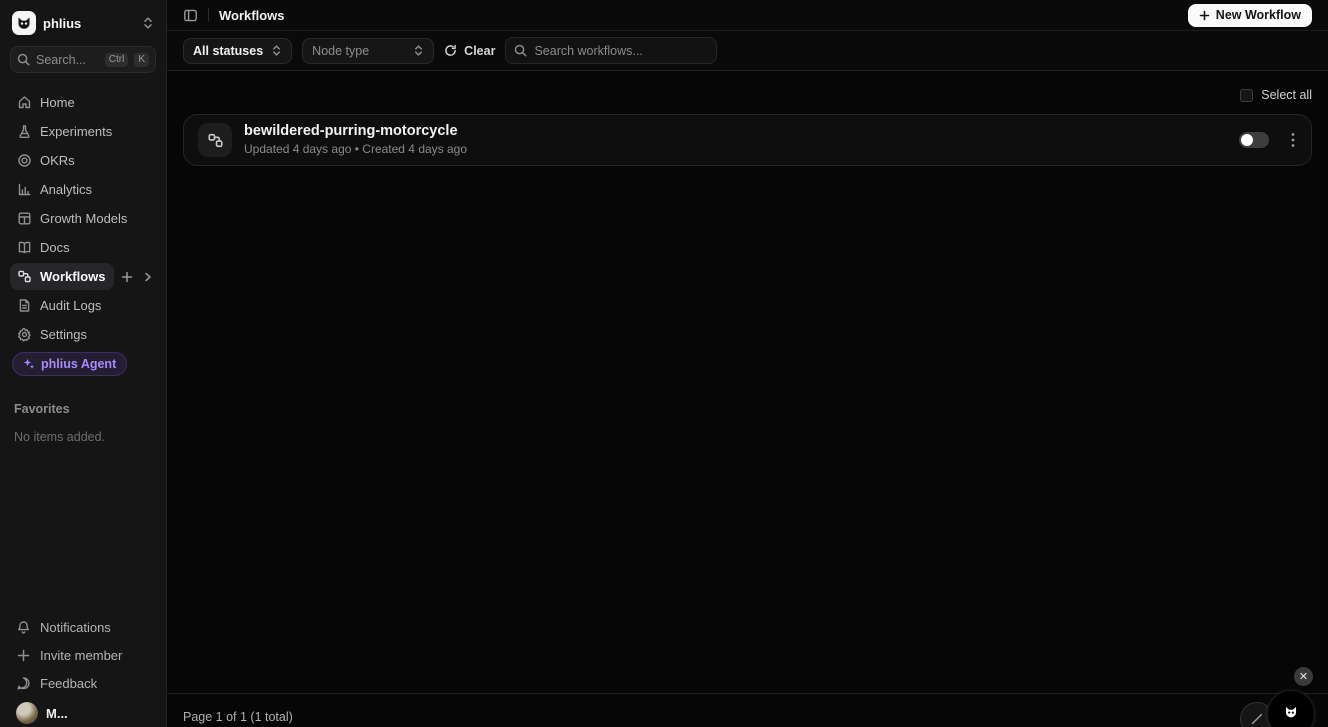 The height and width of the screenshot is (727, 1328). I want to click on sidebar-item-growth-models: Growth Models, so click(83, 218).